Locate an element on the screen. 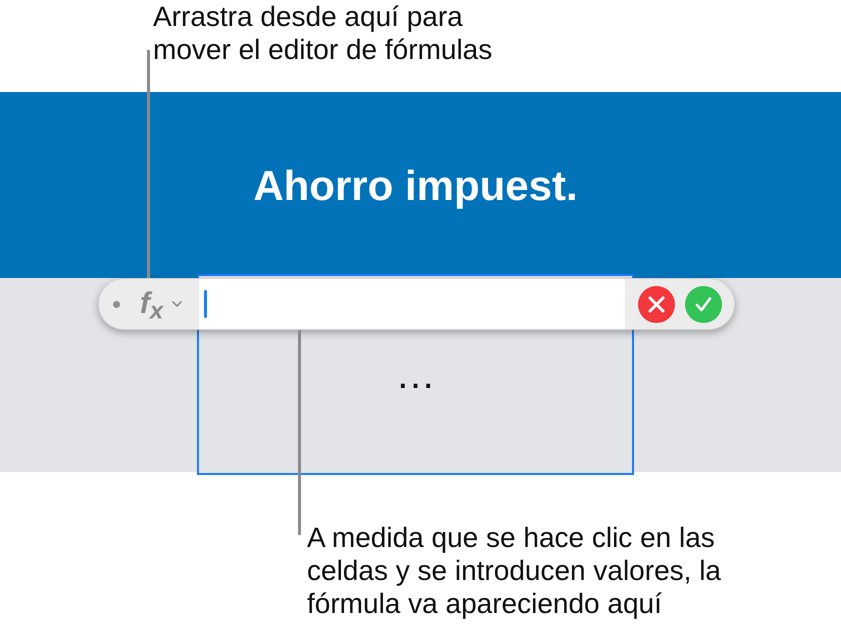 The height and width of the screenshot is (625, 841). text-cursor-icon is located at coordinates (205, 304).